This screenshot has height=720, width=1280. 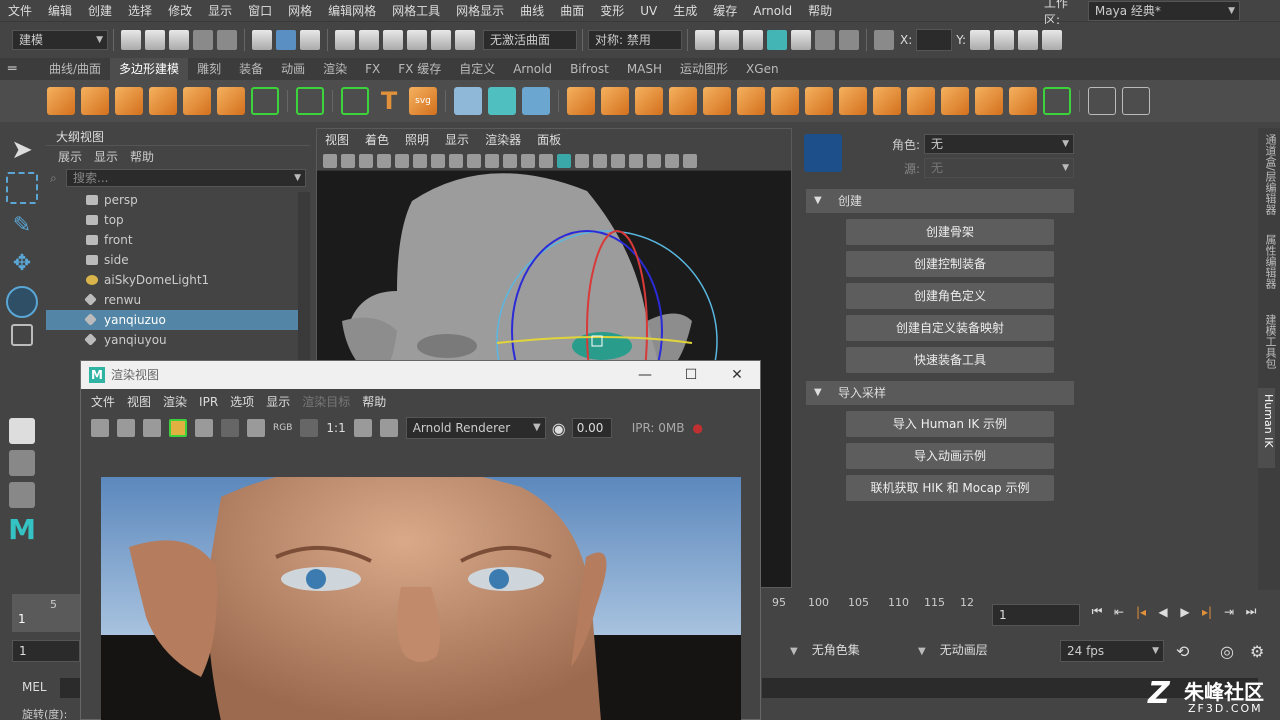 I want to click on character-set-dropdown: 无角色集, so click(x=863, y=651).